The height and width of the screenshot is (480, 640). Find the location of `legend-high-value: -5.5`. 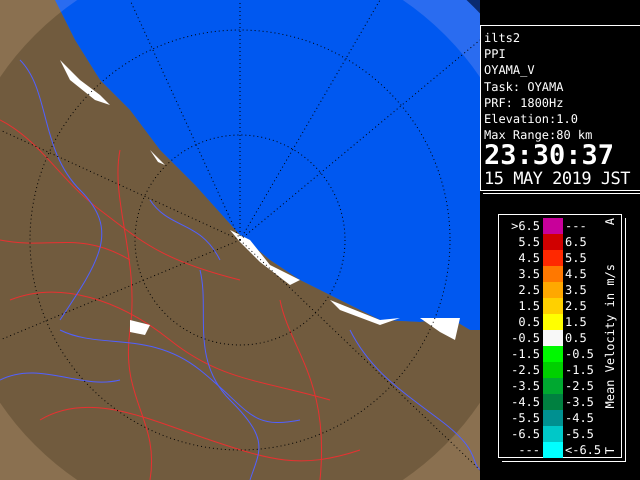

legend-high-value: -5.5 is located at coordinates (580, 434).